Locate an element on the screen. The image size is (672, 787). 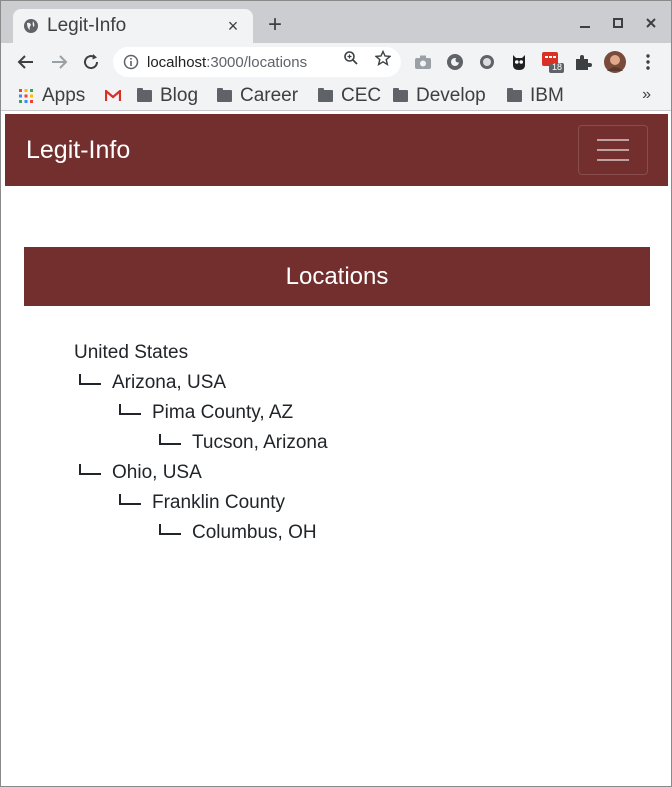
zoom-icon is located at coordinates (351, 58).